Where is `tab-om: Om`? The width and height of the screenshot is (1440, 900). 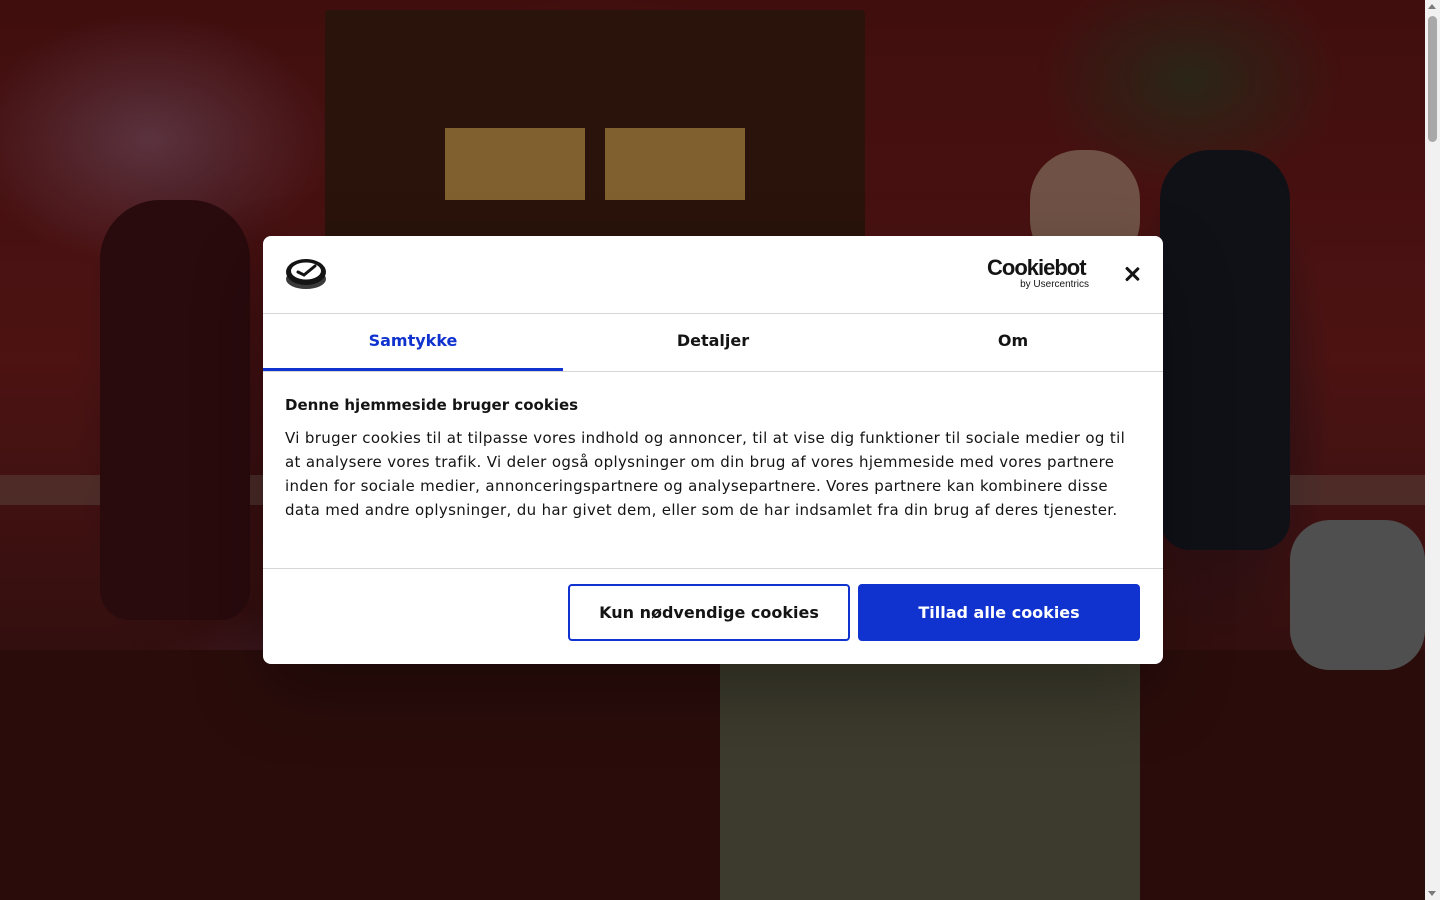
tab-om: Om is located at coordinates (1013, 342).